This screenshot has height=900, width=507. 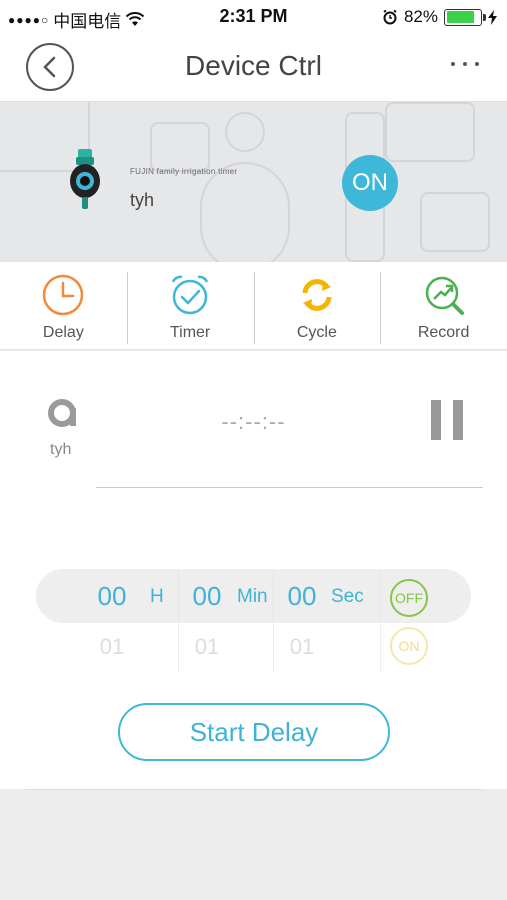 I want to click on tab-delay-label: Delay, so click(x=63, y=332).